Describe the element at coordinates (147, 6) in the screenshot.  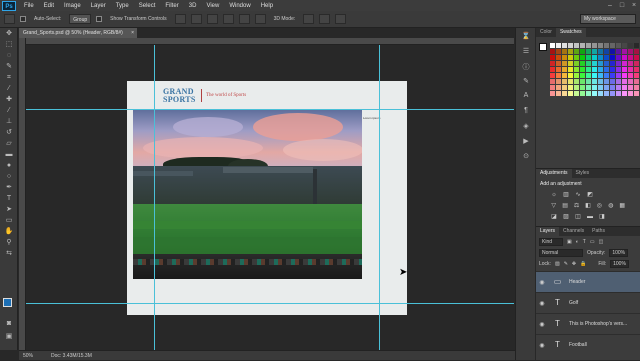
I see `menu-select: Select` at that location.